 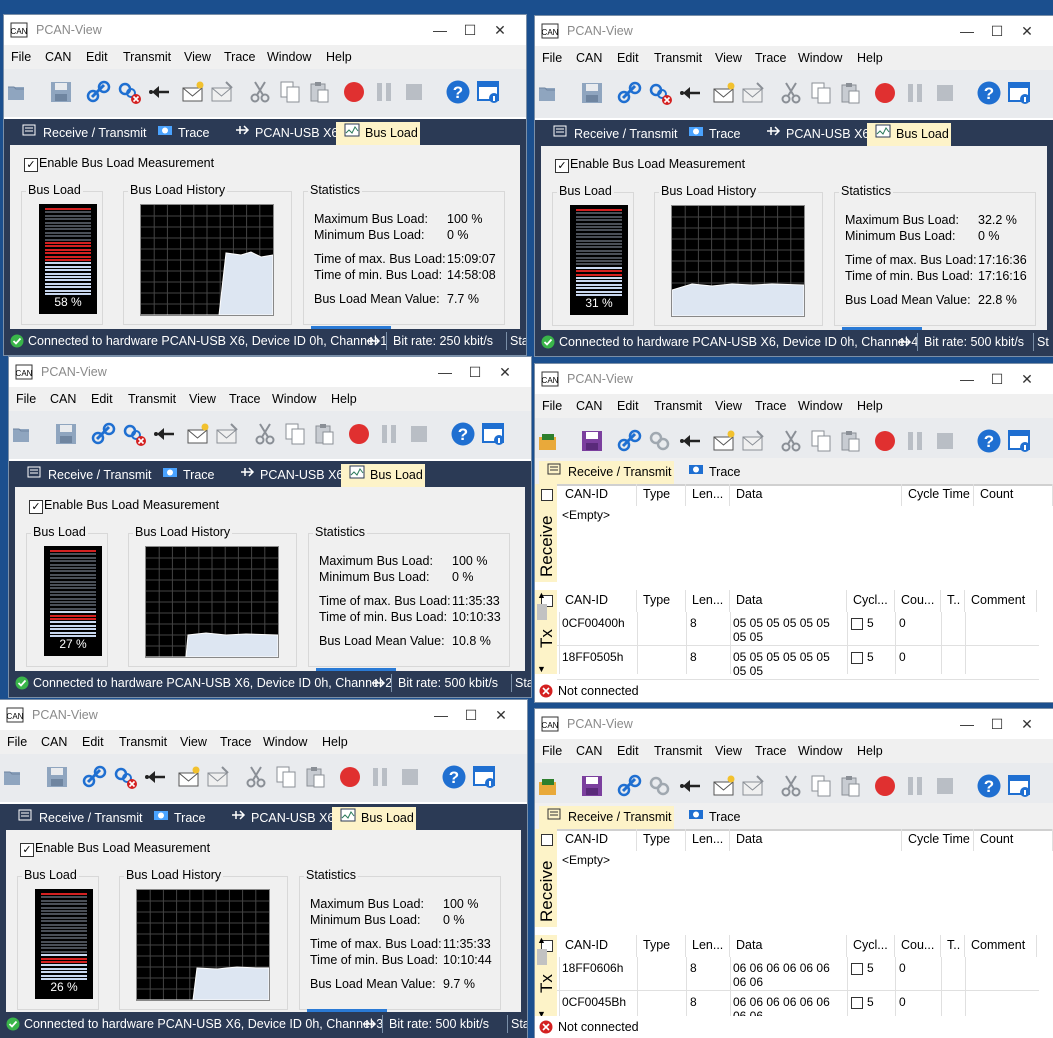 I want to click on transmit-header: Type, so click(x=661, y=946).